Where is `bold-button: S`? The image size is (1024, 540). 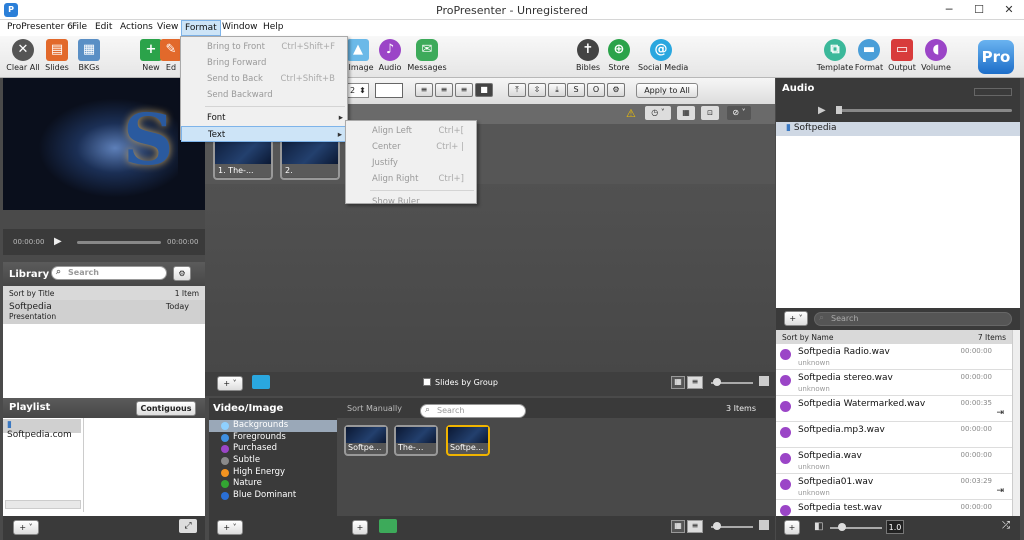
bold-button: S is located at coordinates (576, 90).